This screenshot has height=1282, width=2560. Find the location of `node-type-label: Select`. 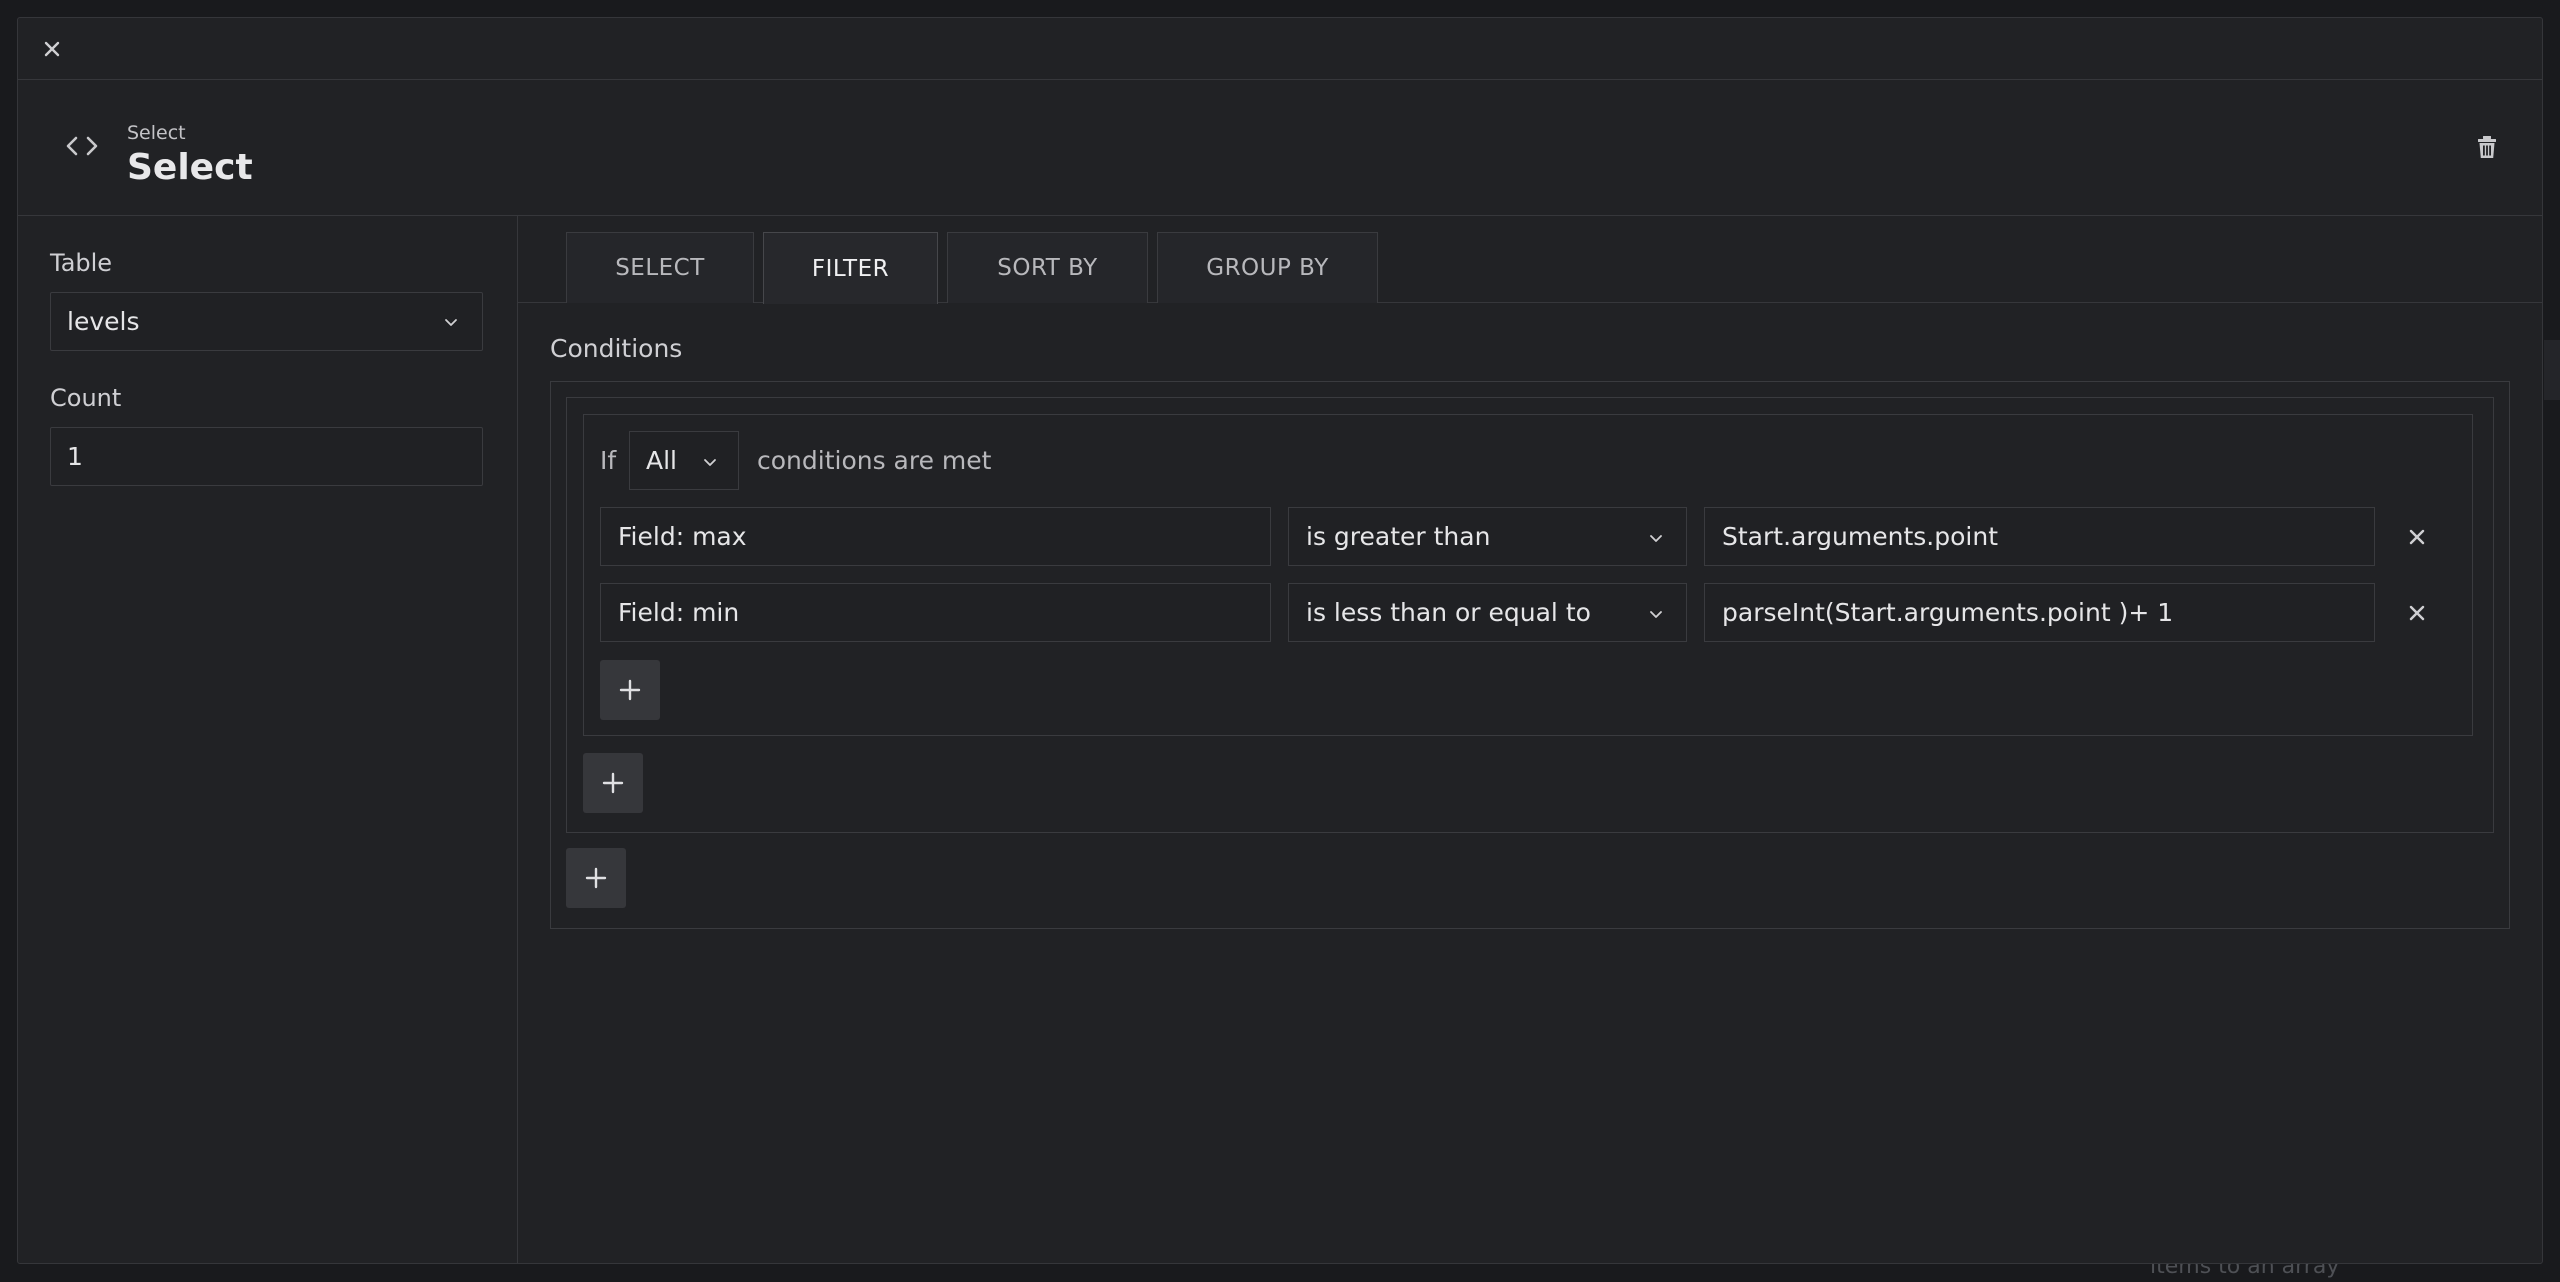

node-type-label: Select is located at coordinates (156, 133).